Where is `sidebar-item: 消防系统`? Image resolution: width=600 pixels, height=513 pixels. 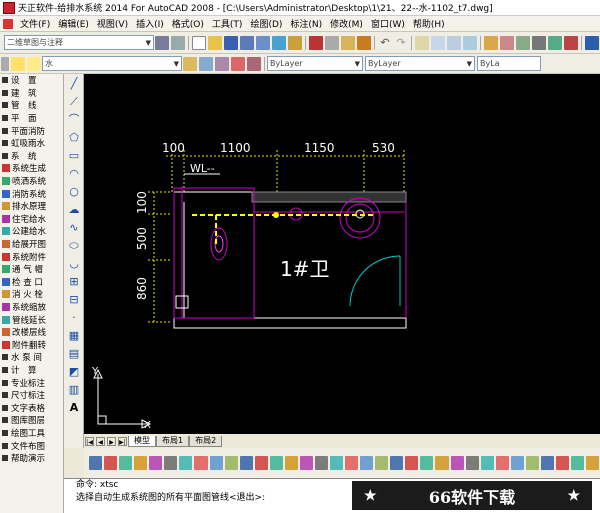
sidebar-item: 消防系统 is located at coordinates (31, 193).